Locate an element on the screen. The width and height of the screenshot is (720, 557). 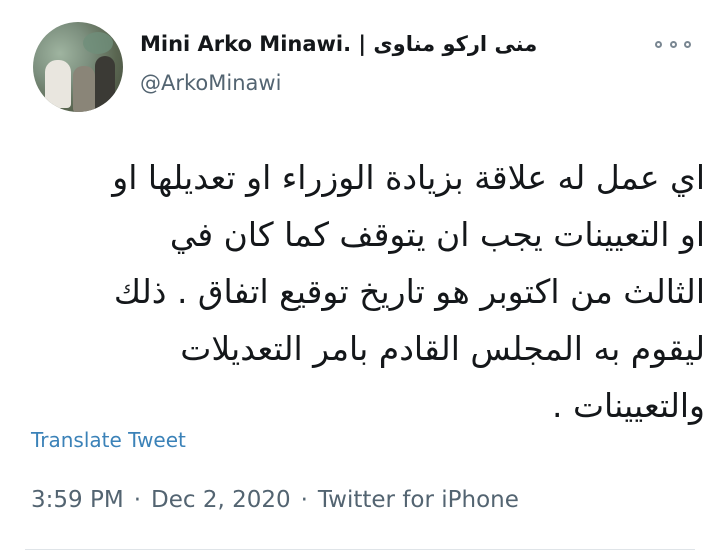
divider is located at coordinates (360, 549).